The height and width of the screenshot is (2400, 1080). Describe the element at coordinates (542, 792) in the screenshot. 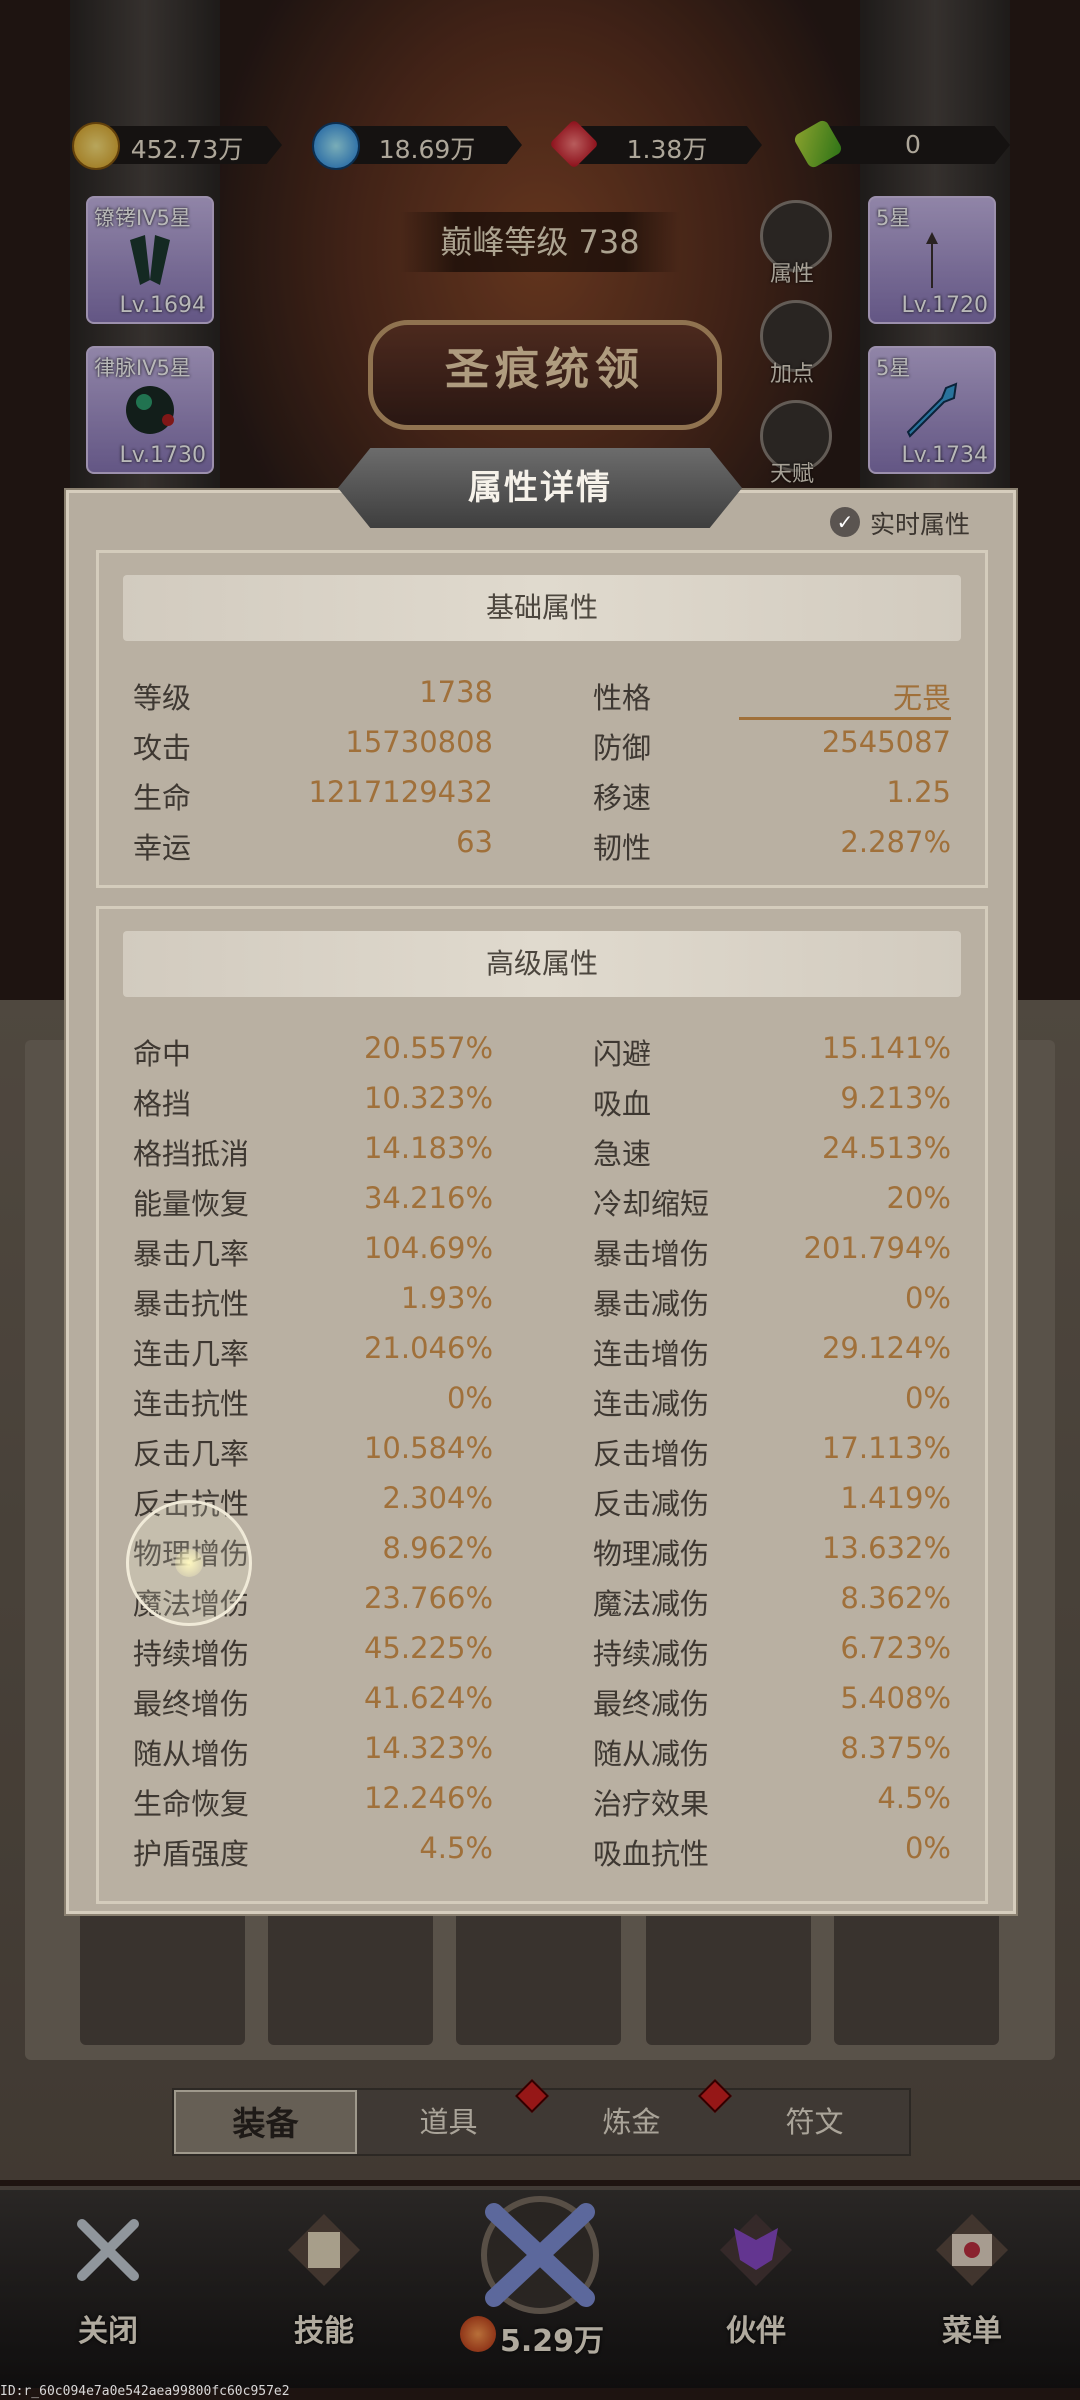

I see `attribute-row: 生命 1217129432 移速 1.25` at that location.